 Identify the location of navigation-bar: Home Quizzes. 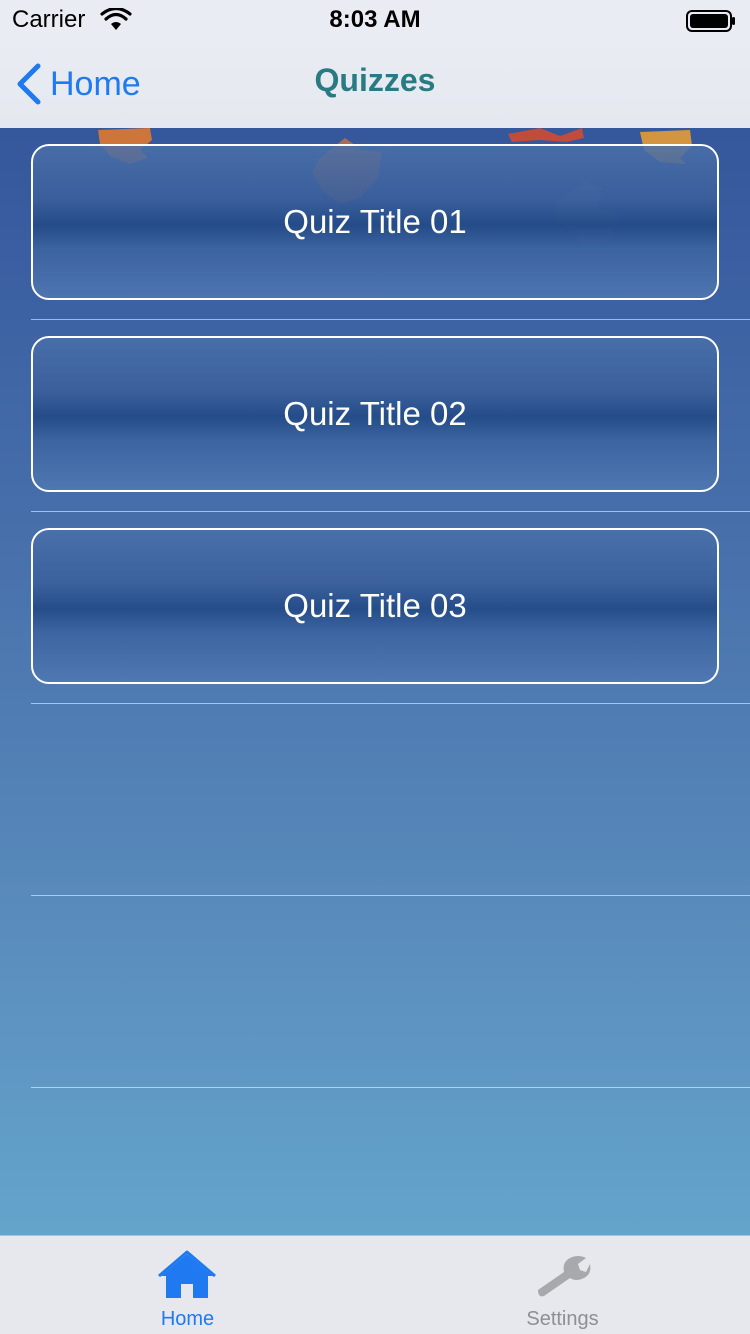
(375, 84).